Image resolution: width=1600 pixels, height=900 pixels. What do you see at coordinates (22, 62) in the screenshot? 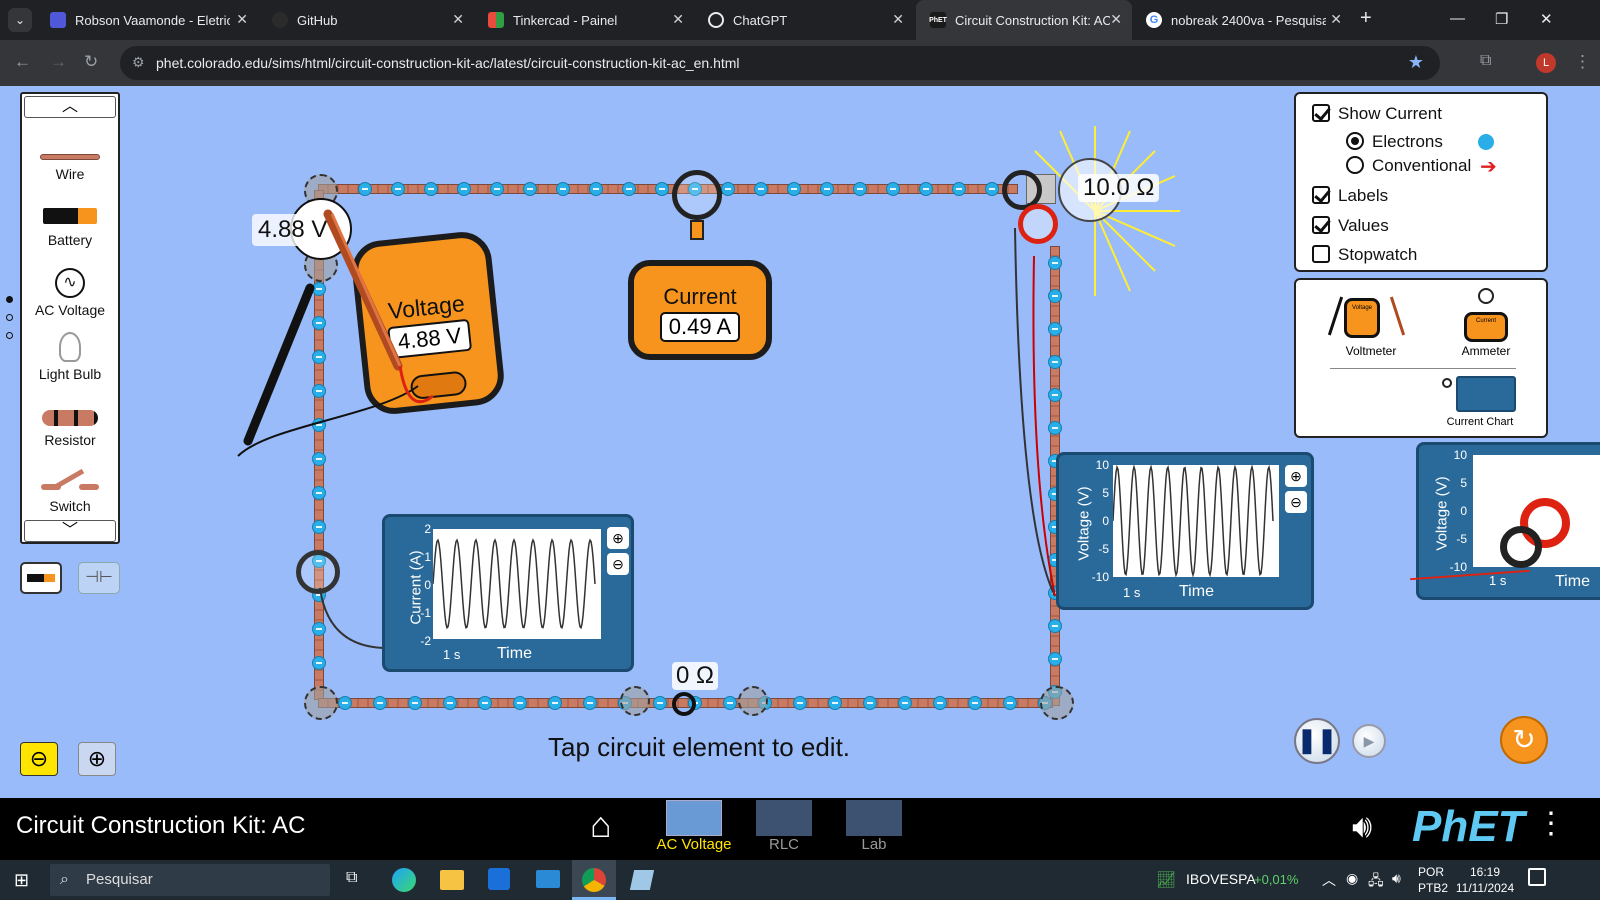
I see `back-icon: ←` at bounding box center [22, 62].